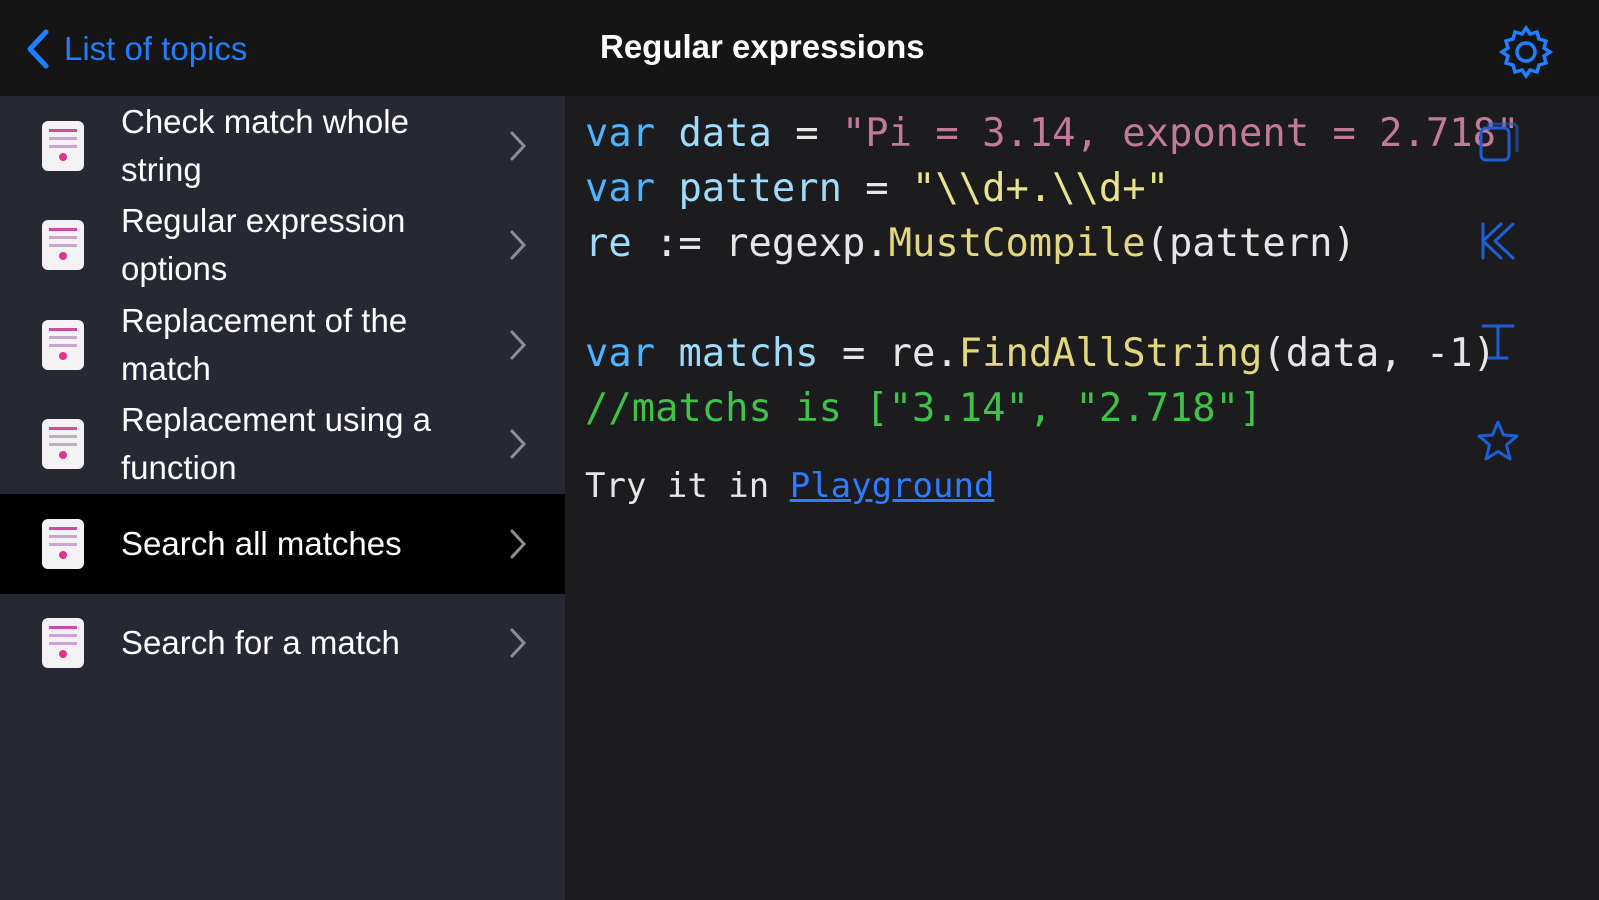  What do you see at coordinates (261, 543) in the screenshot?
I see `list-item-label: Search all matches` at bounding box center [261, 543].